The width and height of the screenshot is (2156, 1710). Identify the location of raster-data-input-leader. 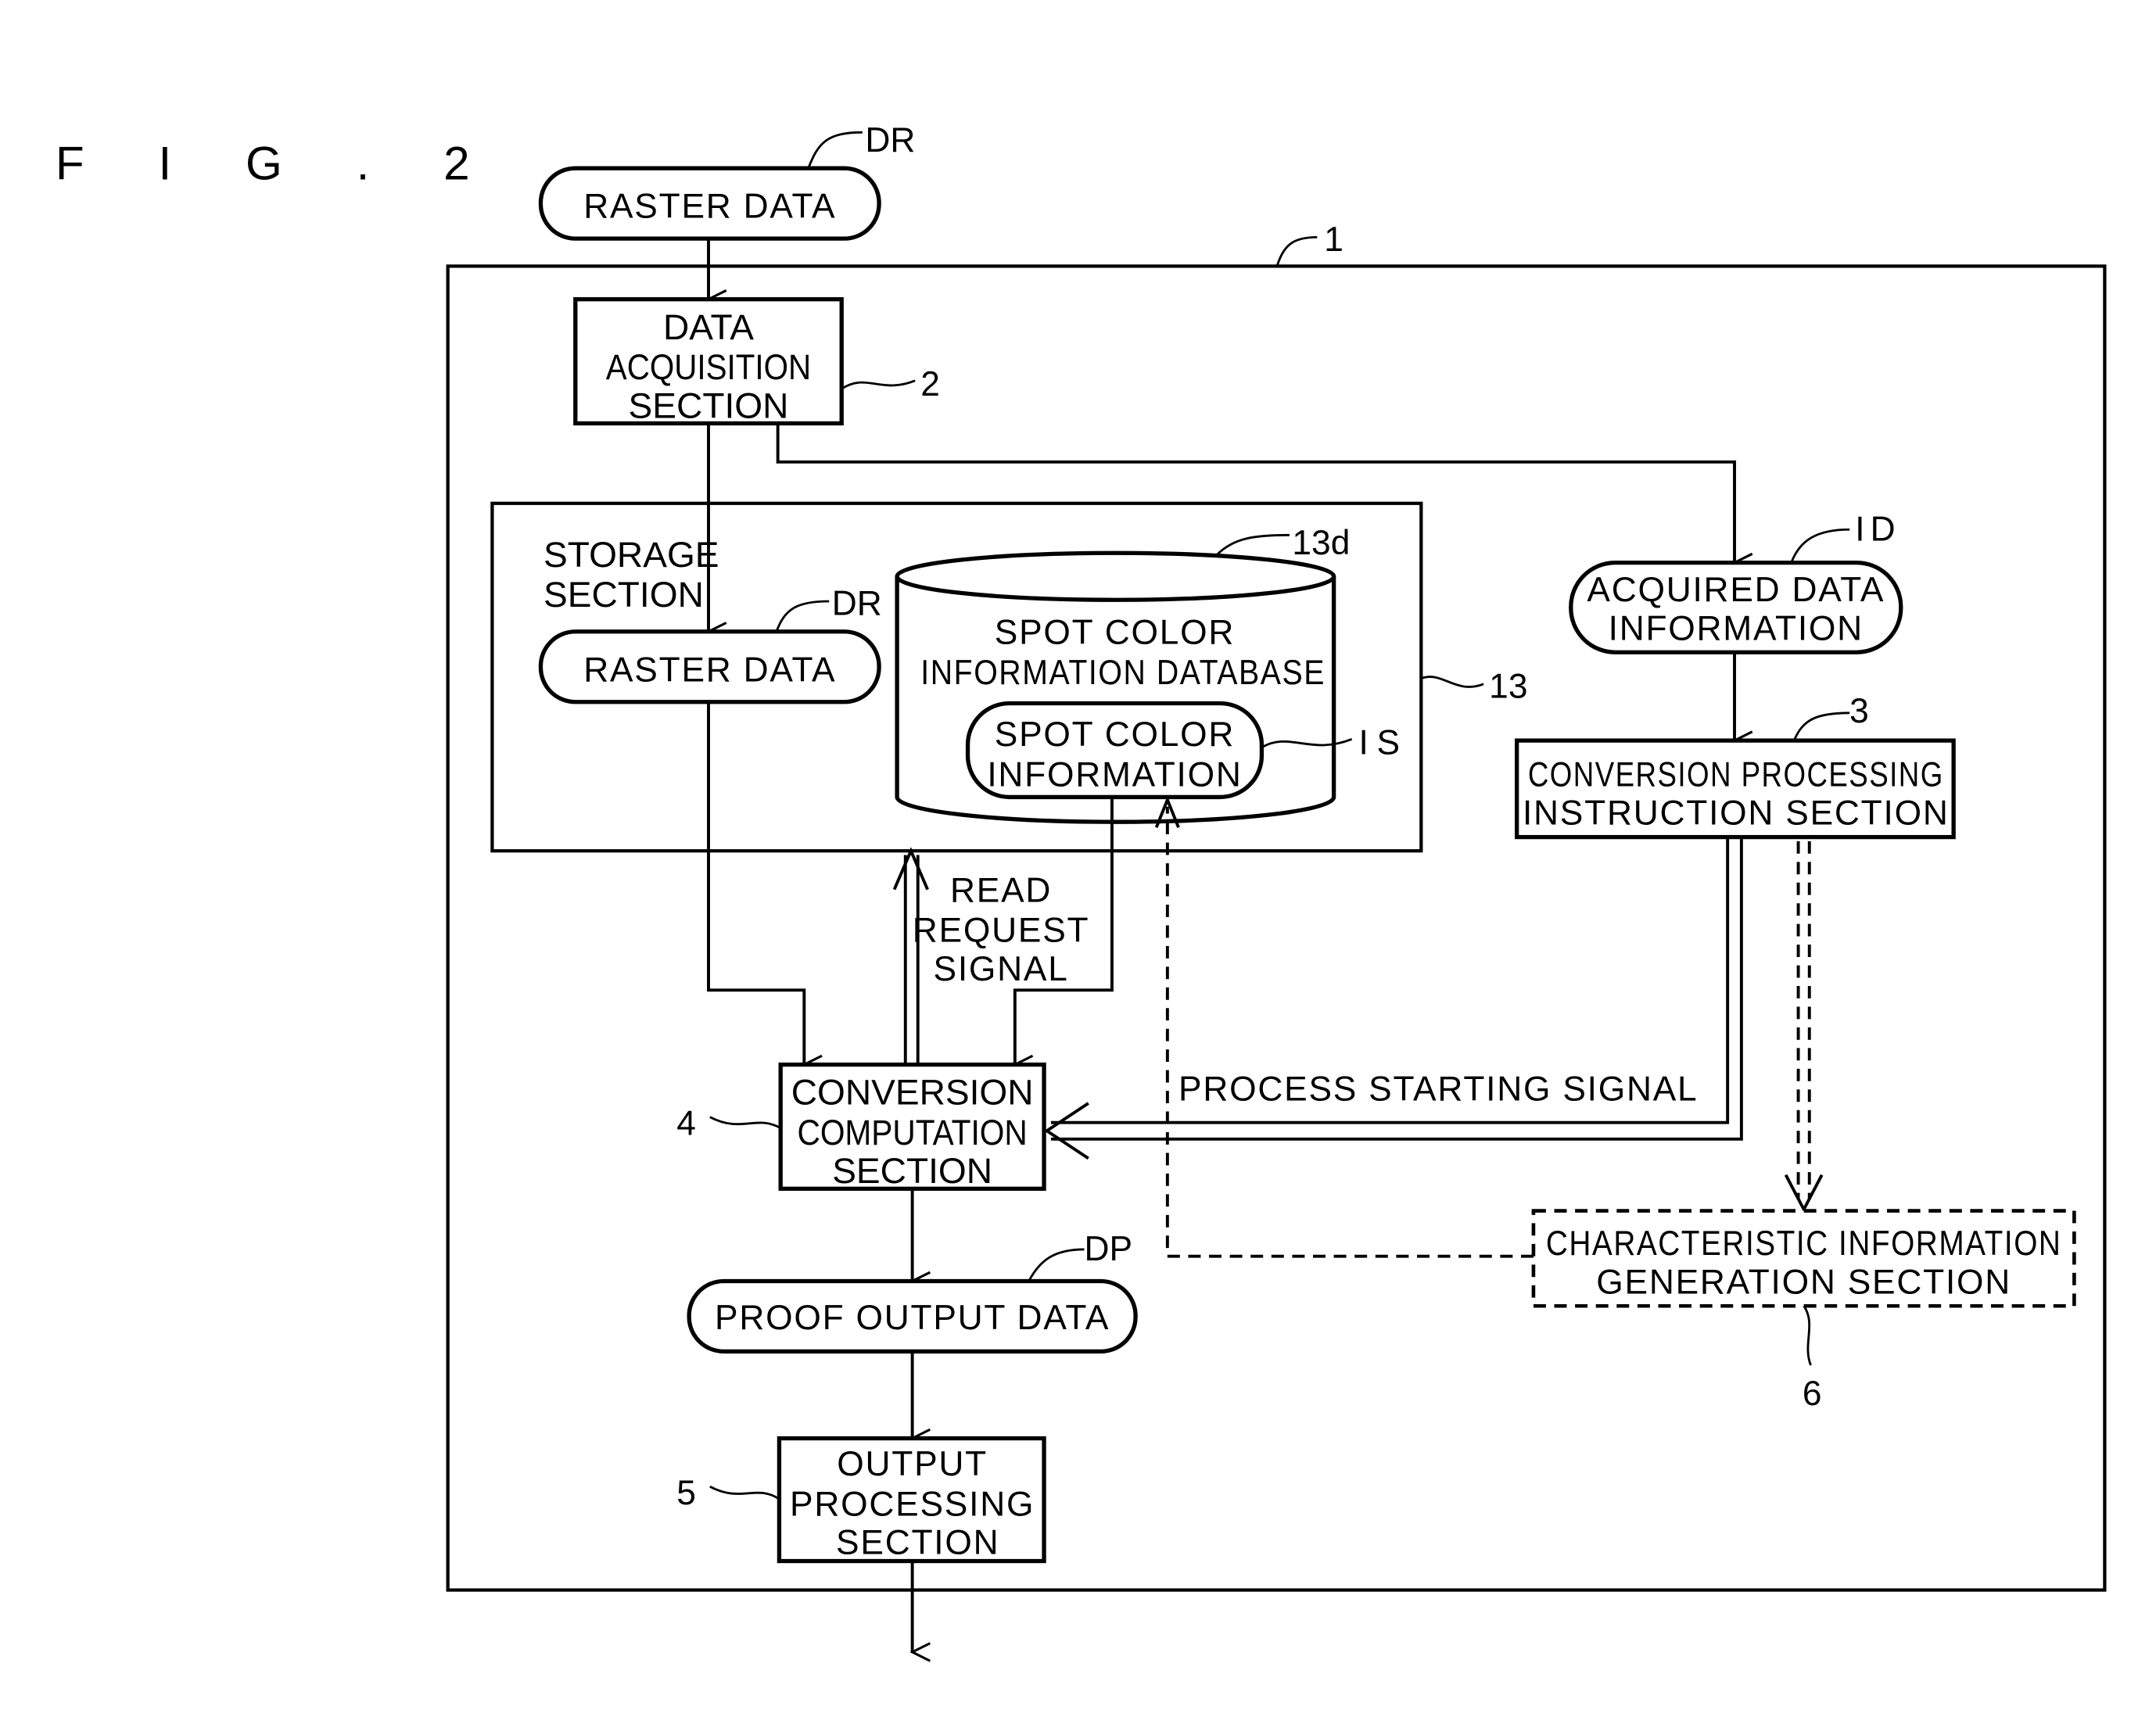
(835, 150).